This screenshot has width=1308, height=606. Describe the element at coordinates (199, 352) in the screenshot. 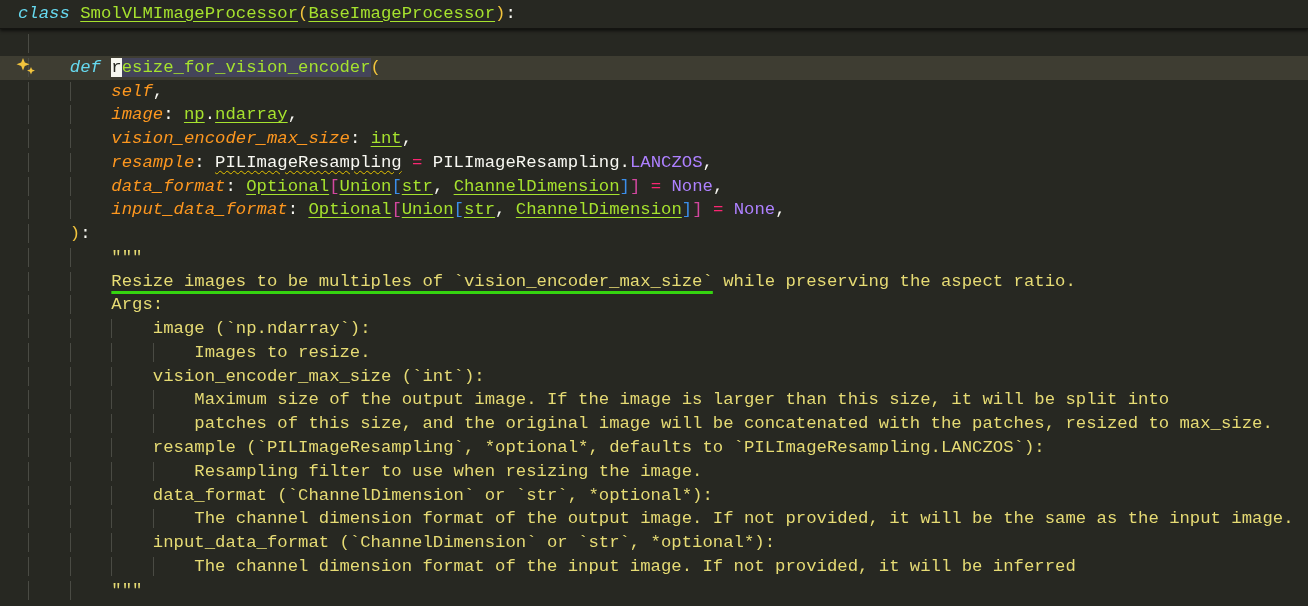

I see `code-line: Images to resize.` at that location.